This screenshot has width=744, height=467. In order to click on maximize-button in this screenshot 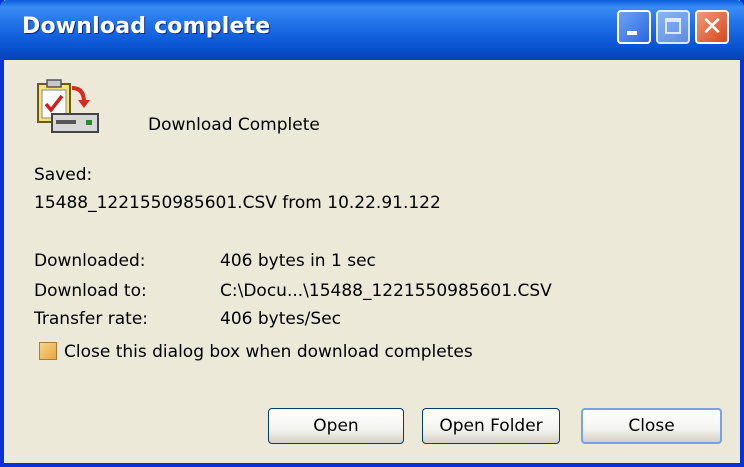, I will do `click(673, 27)`.